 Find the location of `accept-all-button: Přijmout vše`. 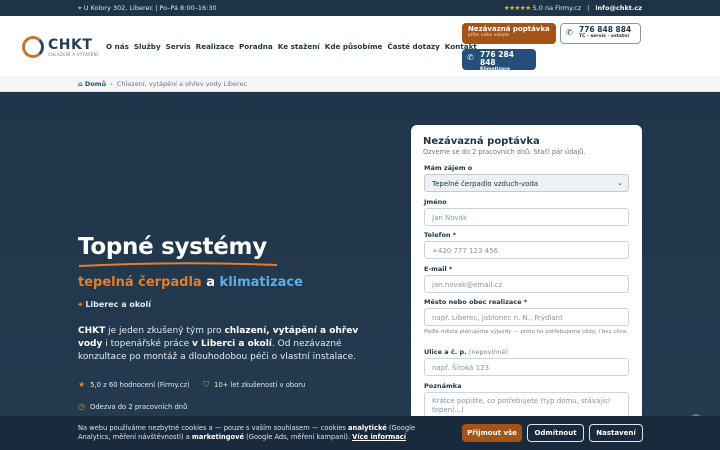

accept-all-button: Přijmout vše is located at coordinates (492, 433).